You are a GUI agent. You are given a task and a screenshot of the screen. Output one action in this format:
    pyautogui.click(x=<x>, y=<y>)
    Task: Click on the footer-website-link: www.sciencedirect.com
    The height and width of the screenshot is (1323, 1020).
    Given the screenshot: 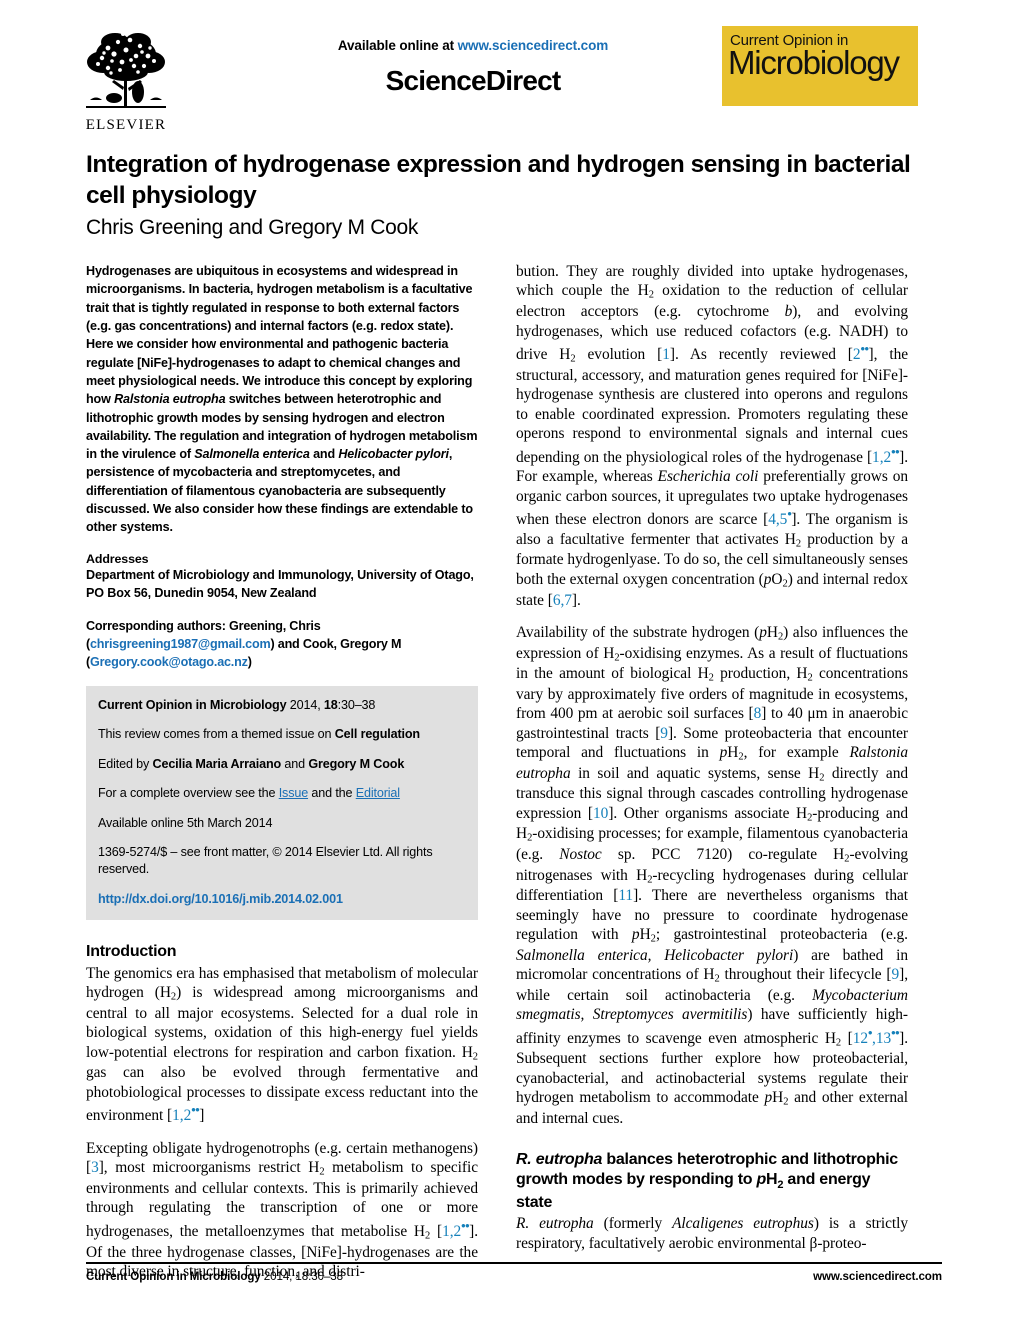 What is the action you would take?
    pyautogui.click(x=877, y=1276)
    